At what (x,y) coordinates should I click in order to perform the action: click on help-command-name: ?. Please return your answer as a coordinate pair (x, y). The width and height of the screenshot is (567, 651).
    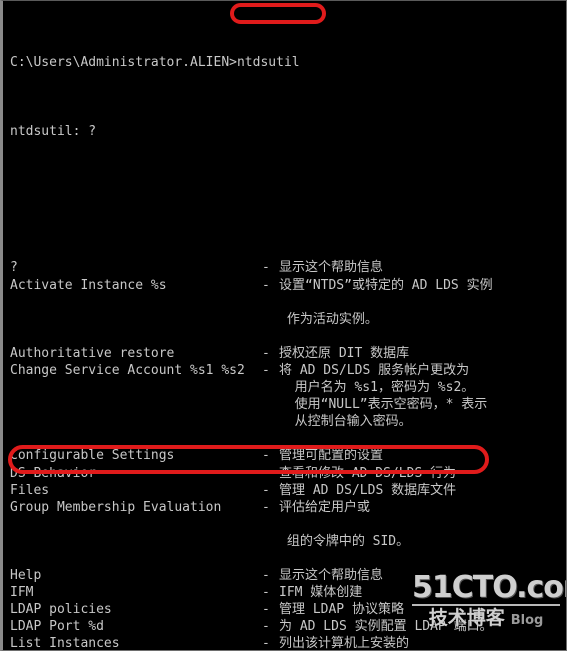
    Looking at the image, I should click on (14, 268).